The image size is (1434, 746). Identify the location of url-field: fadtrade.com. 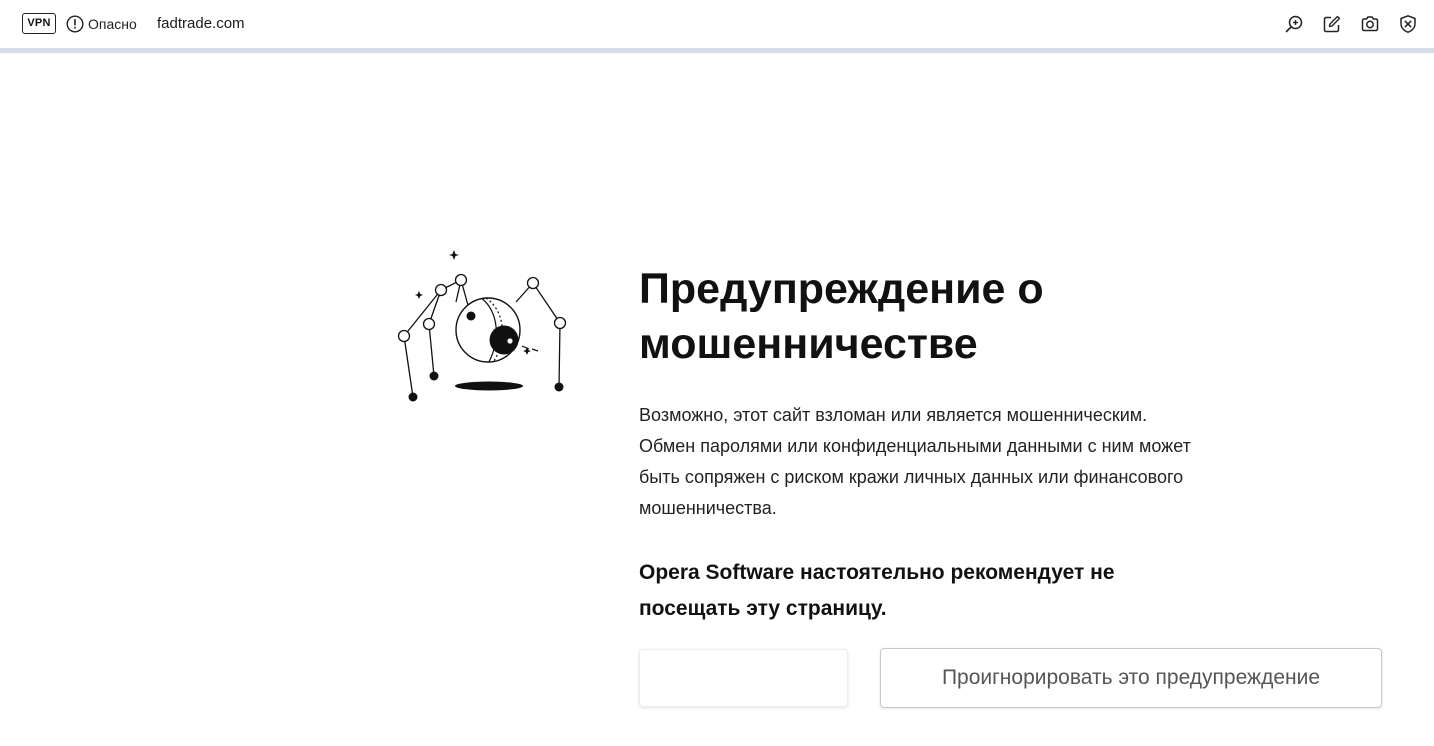
(201, 24).